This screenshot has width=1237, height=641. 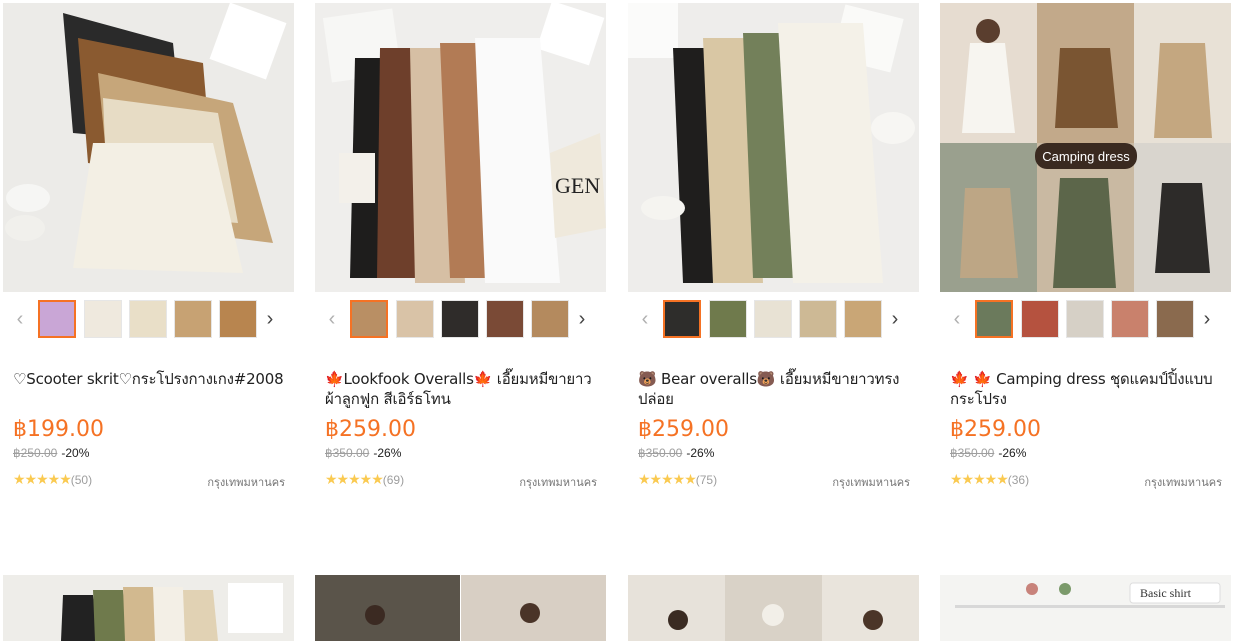 I want to click on rating: ★★★★★(36), so click(x=989, y=479).